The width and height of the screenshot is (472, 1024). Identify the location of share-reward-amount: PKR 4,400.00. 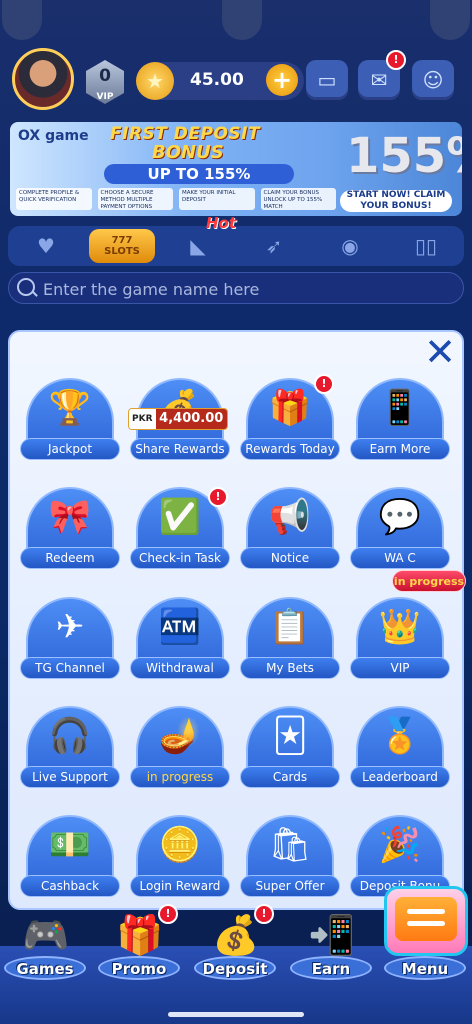
(178, 419).